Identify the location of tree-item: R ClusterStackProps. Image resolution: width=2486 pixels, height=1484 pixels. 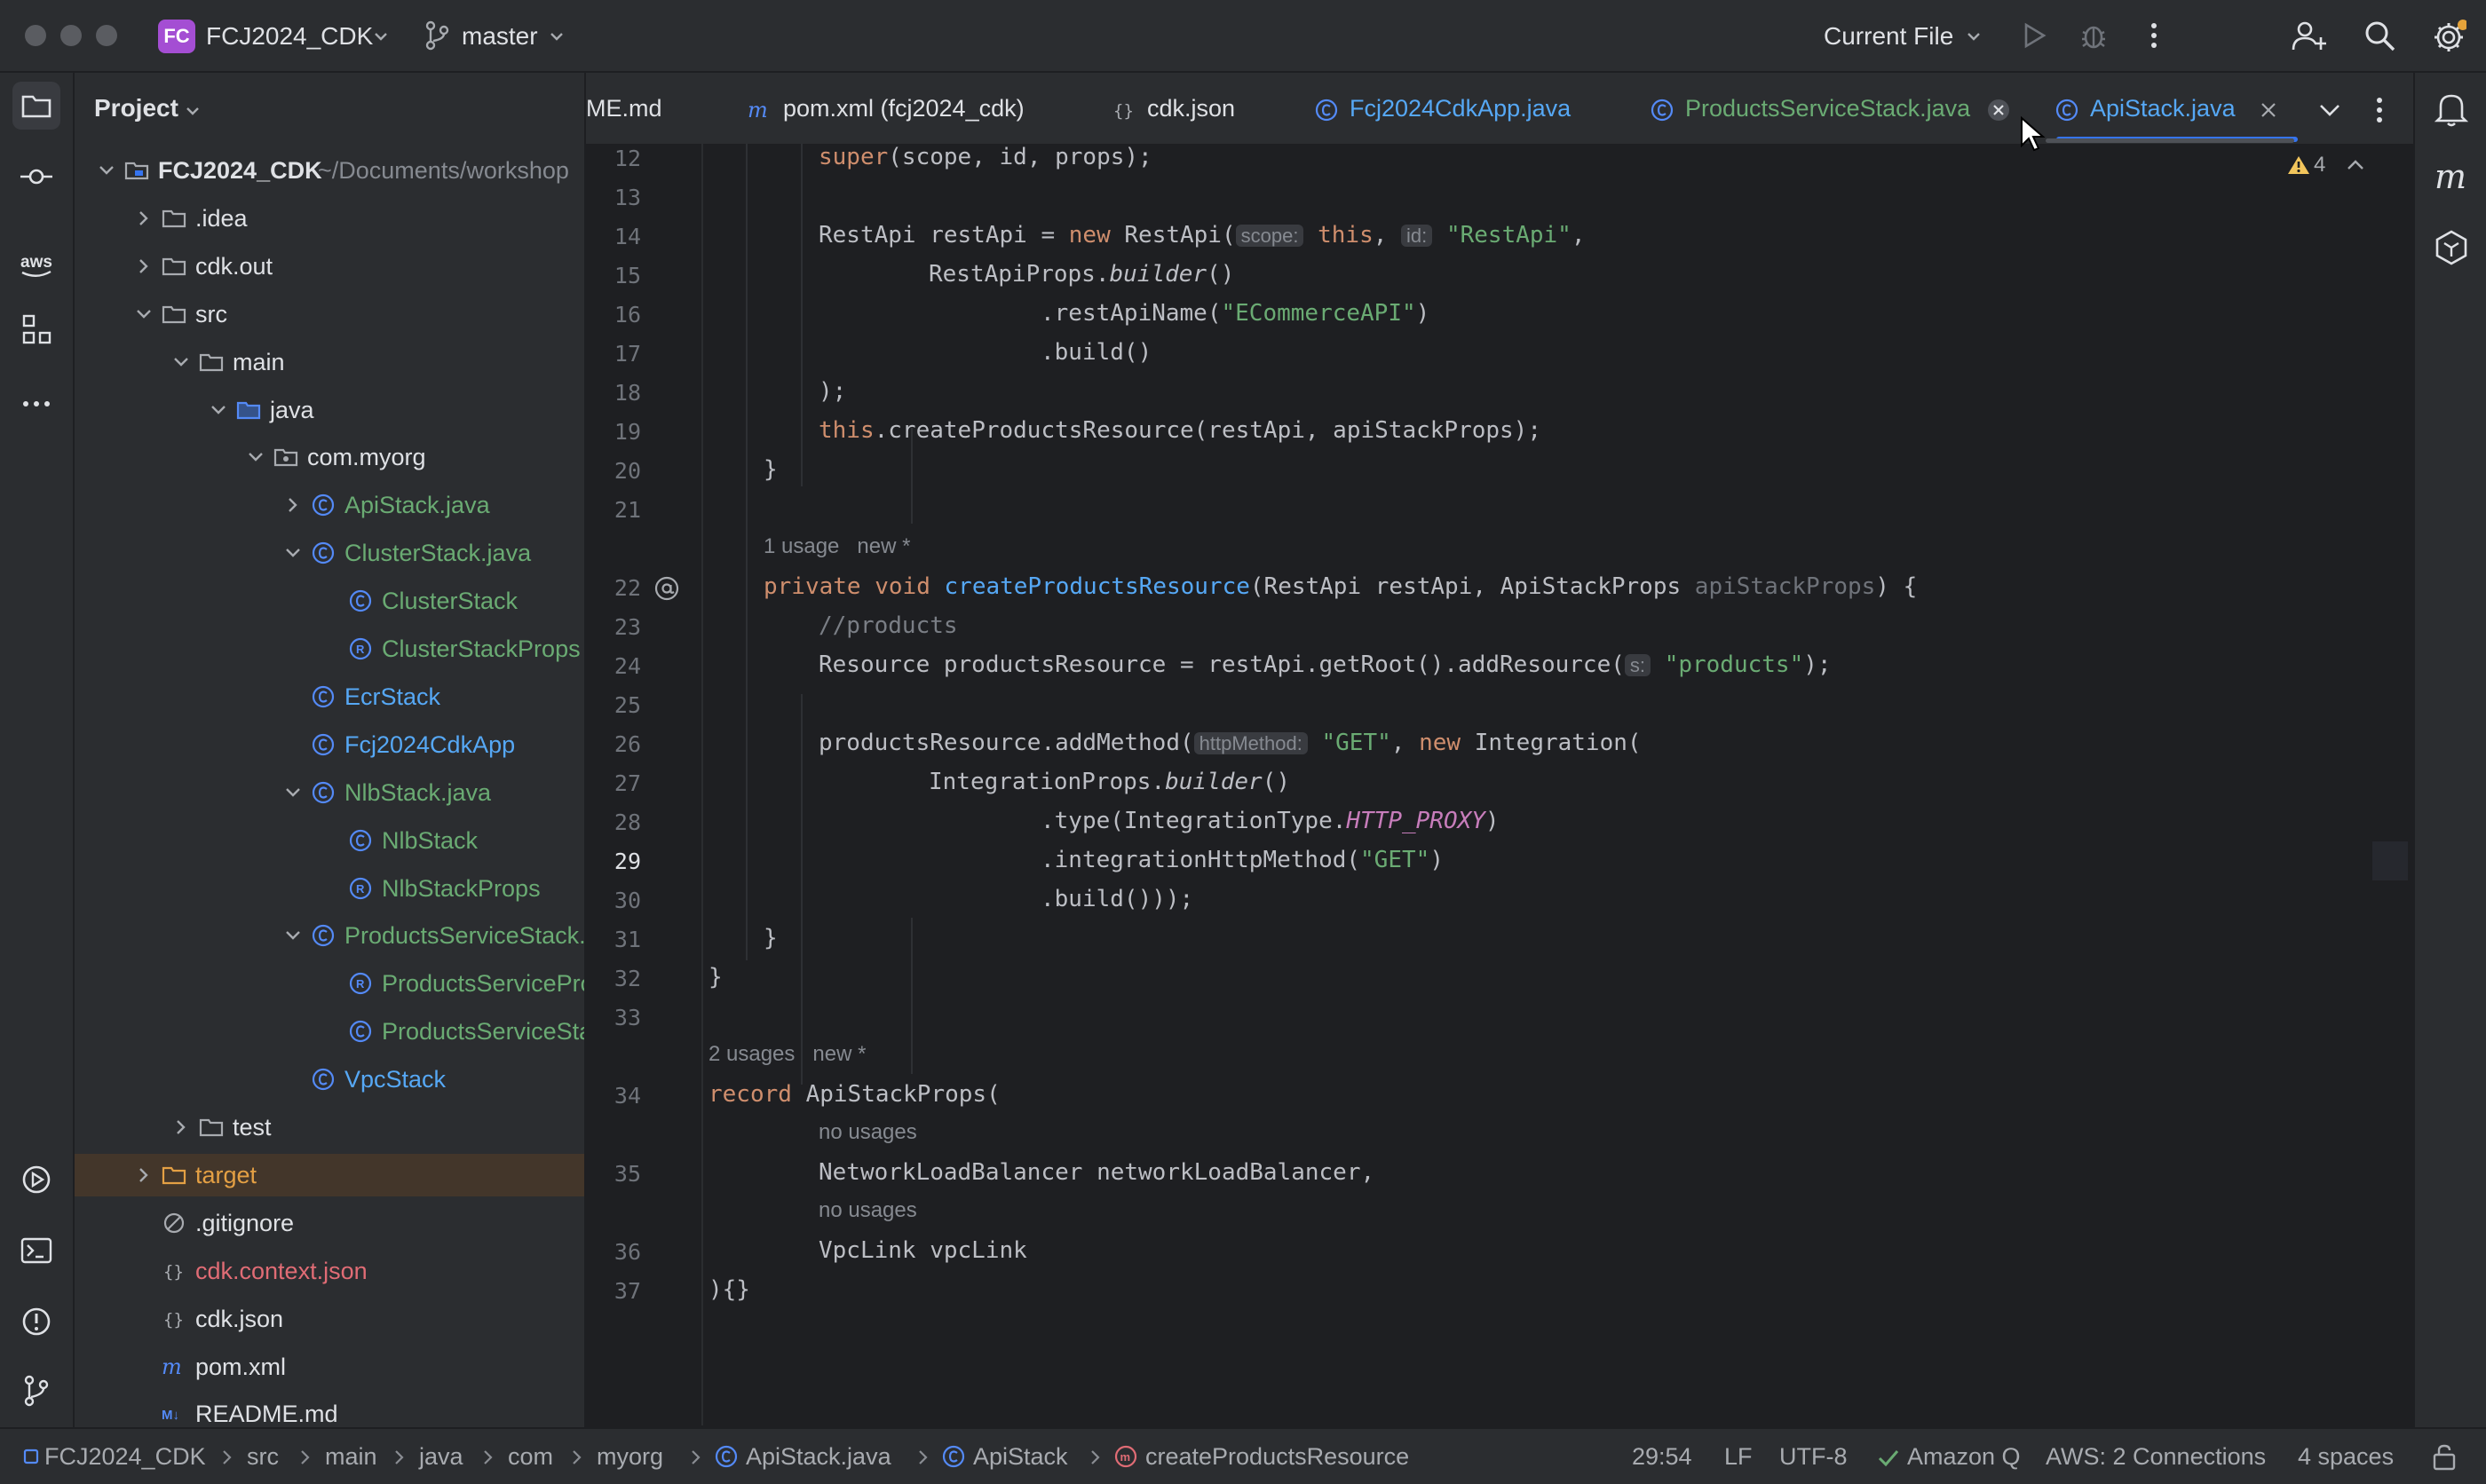
(329, 649).